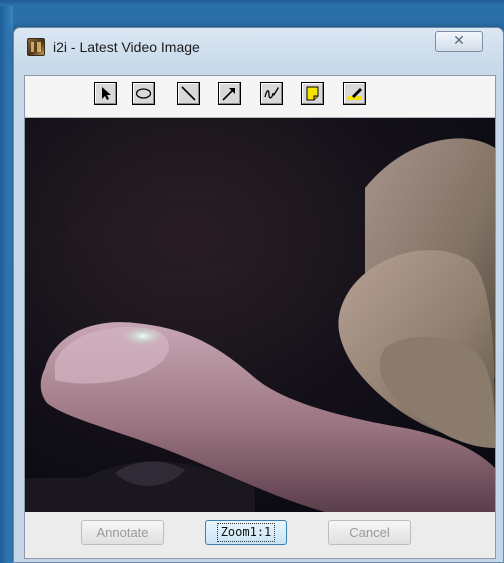  I want to click on cancel-button: Cancel, so click(369, 532).